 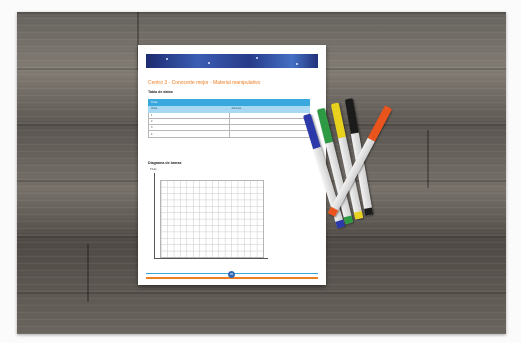 What do you see at coordinates (189, 134) in the screenshot?
I see `table-row-label: 4` at bounding box center [189, 134].